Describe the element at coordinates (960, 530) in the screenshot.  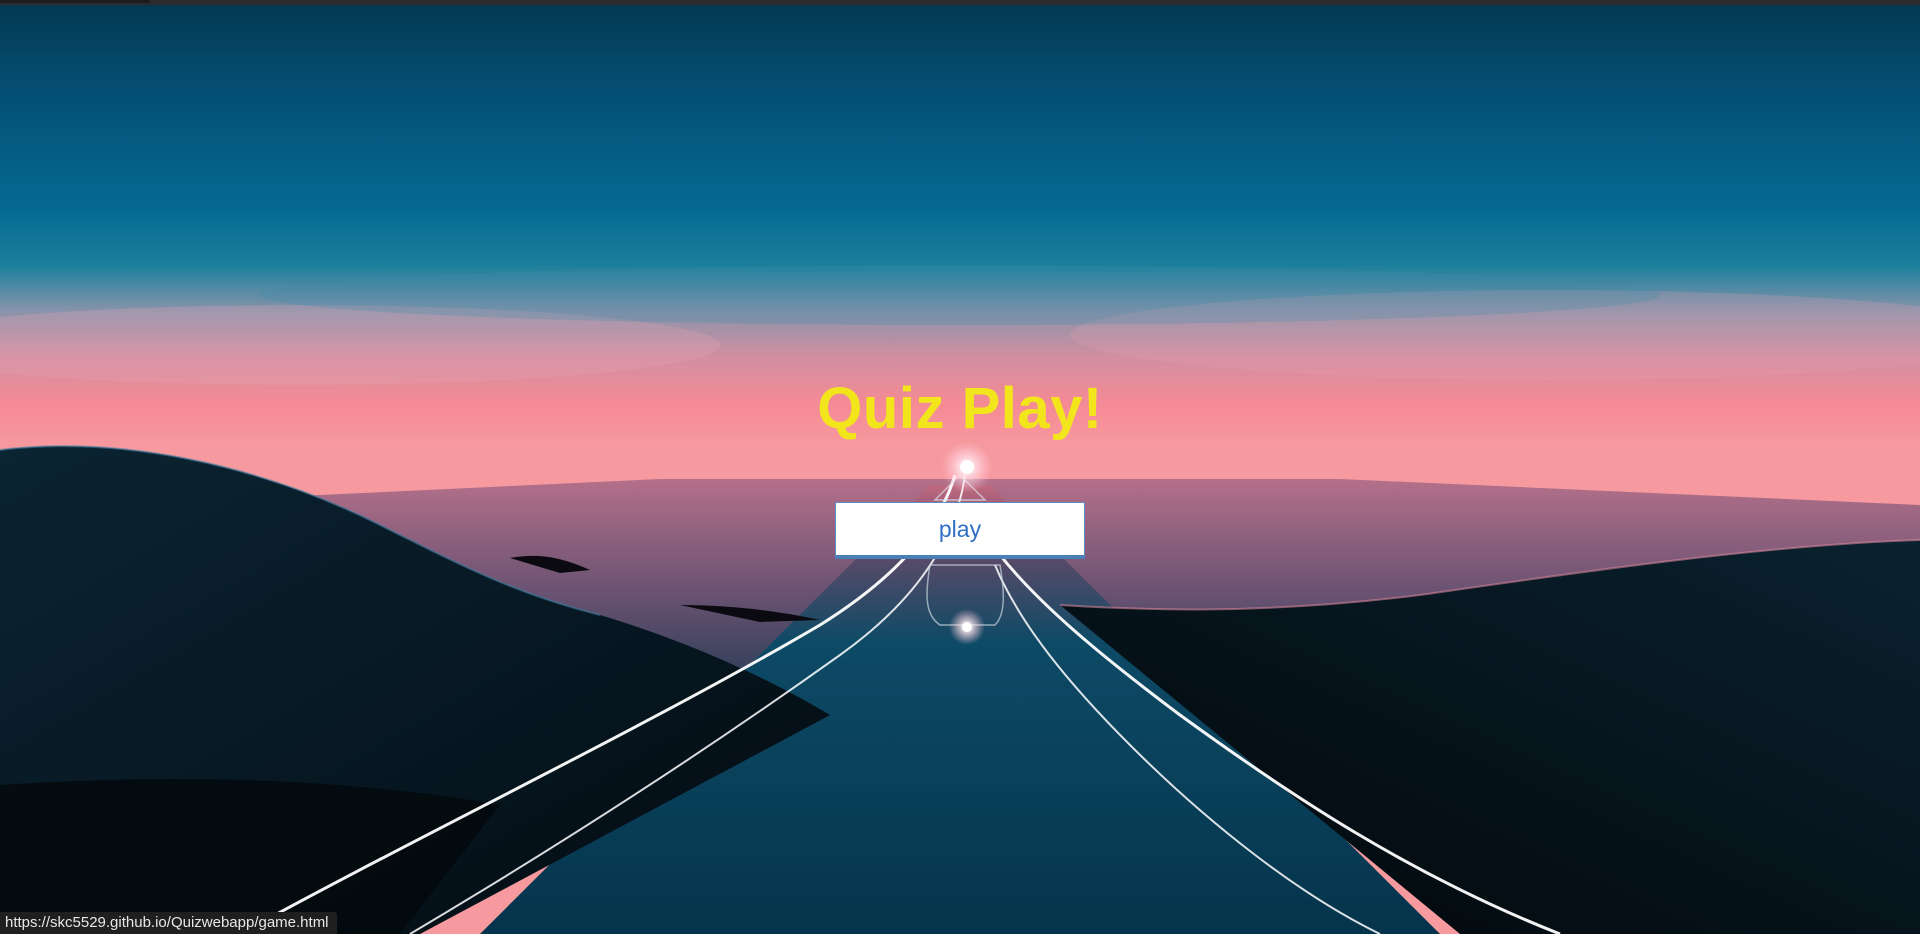
I see `play-button: play` at that location.